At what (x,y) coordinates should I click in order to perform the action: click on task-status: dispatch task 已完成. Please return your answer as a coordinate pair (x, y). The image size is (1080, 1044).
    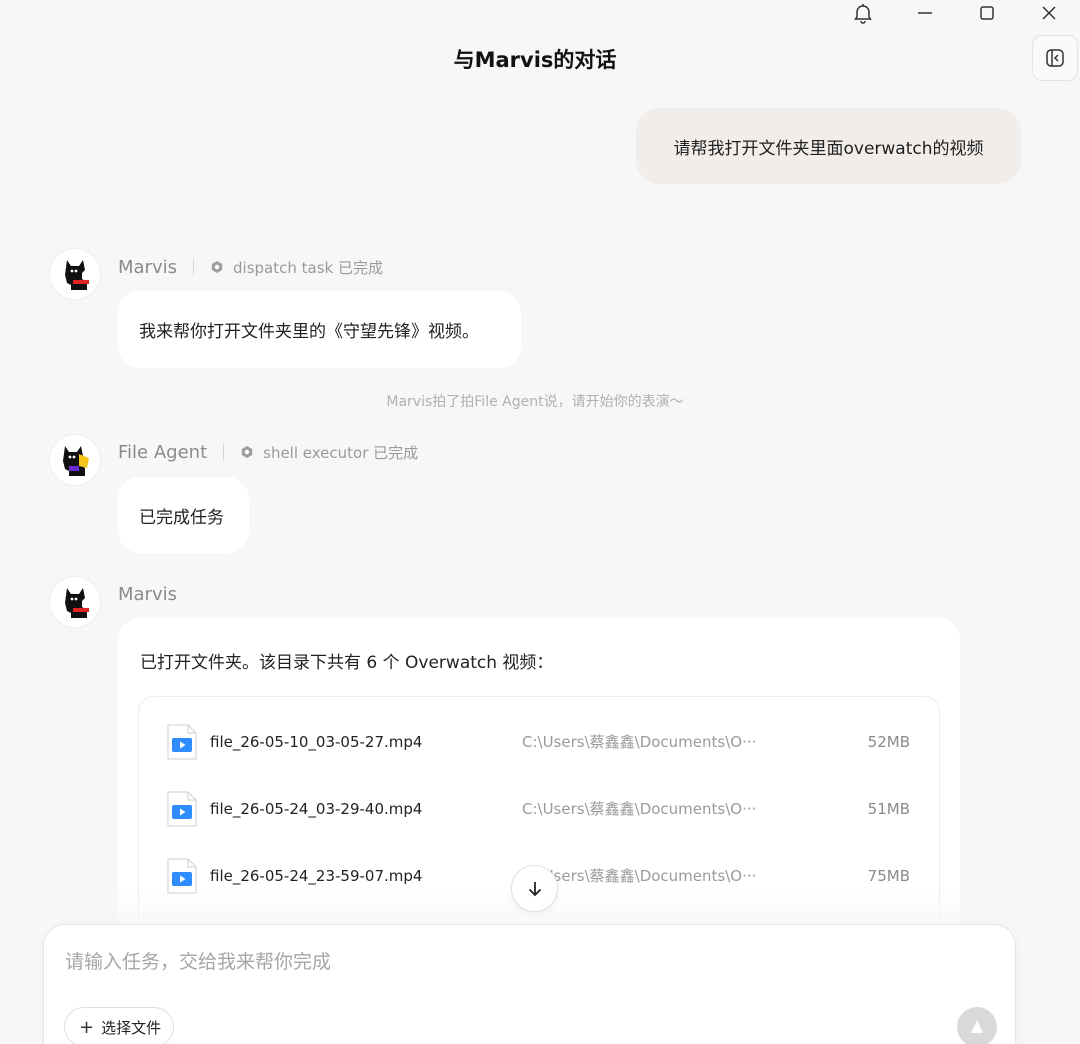
    Looking at the image, I should click on (308, 267).